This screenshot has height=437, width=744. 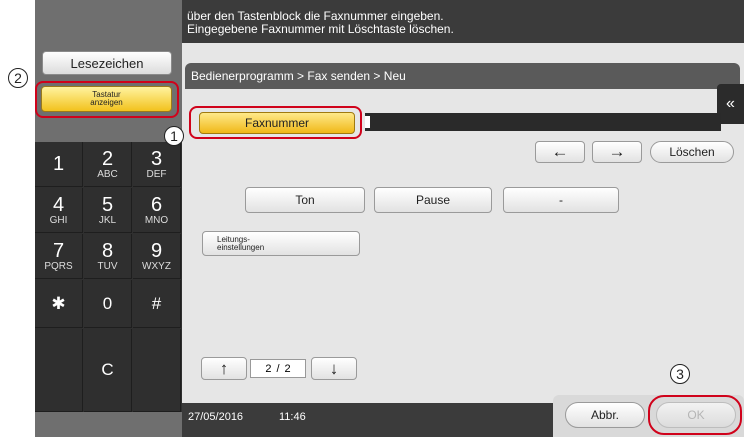 I want to click on pause-label: Pause, so click(x=433, y=200).